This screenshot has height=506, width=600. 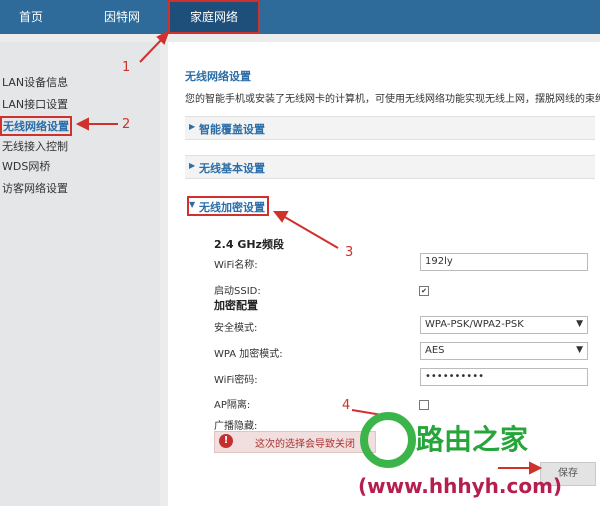 I want to click on watermark-logo-icon, so click(x=388, y=440).